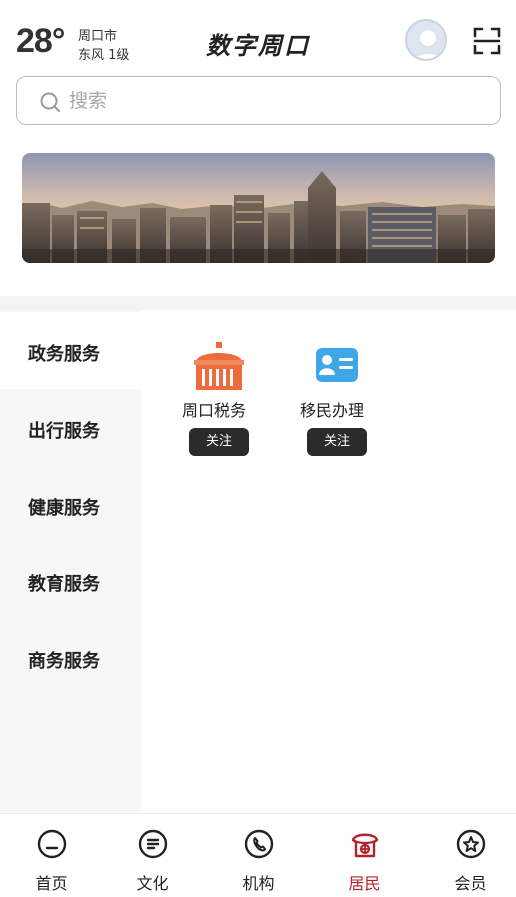  I want to click on nav-label: 文化, so click(152, 883).